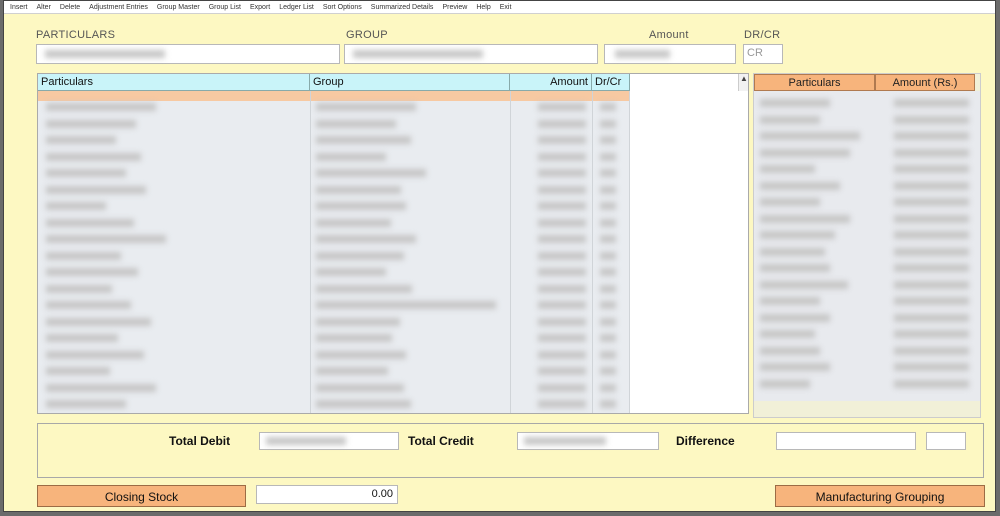  I want to click on particulars-input, so click(188, 54).